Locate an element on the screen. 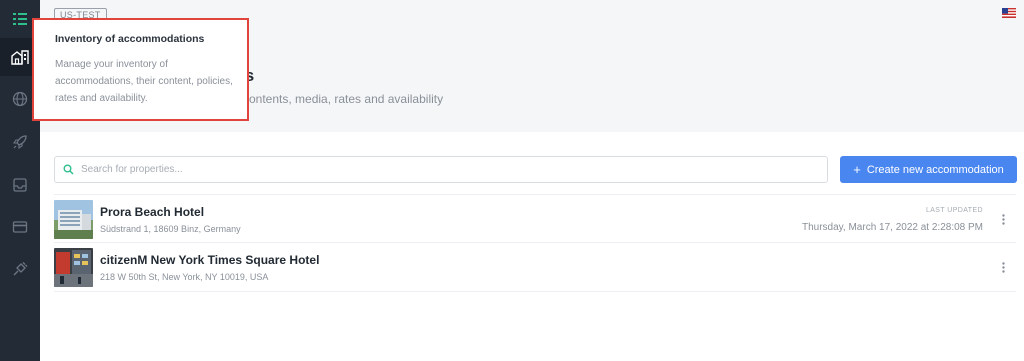 The image size is (1024, 361). property-address: 218 W 50th St, New York, NY 10019, USA is located at coordinates (184, 277).